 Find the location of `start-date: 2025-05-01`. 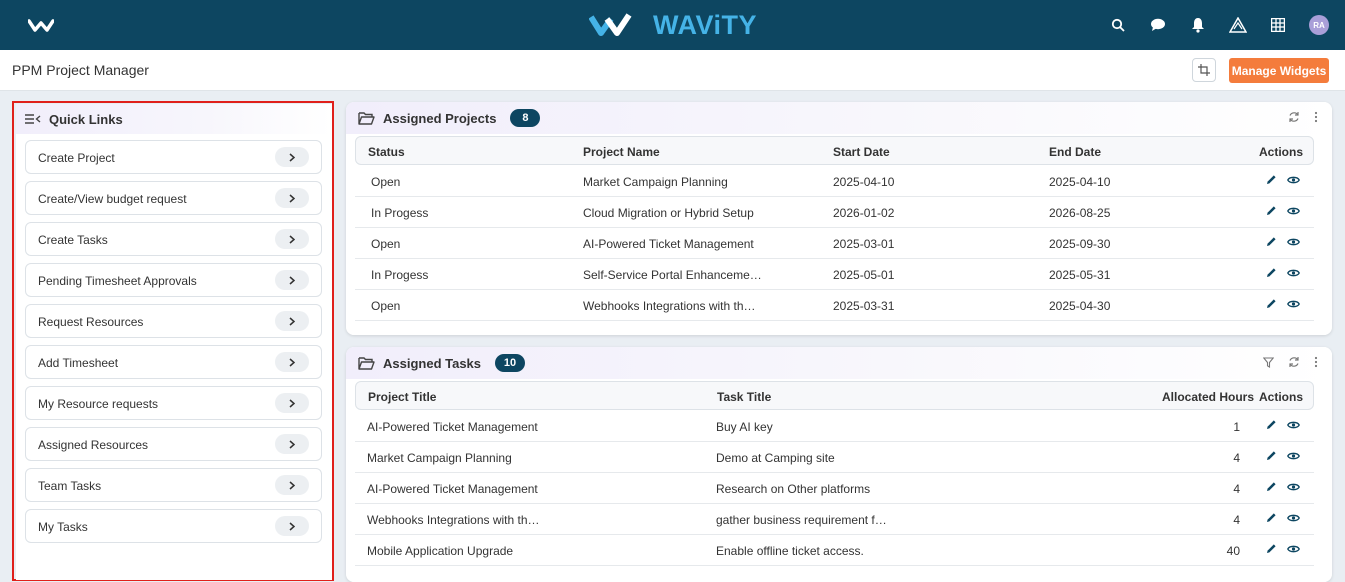

start-date: 2025-05-01 is located at coordinates (864, 275).